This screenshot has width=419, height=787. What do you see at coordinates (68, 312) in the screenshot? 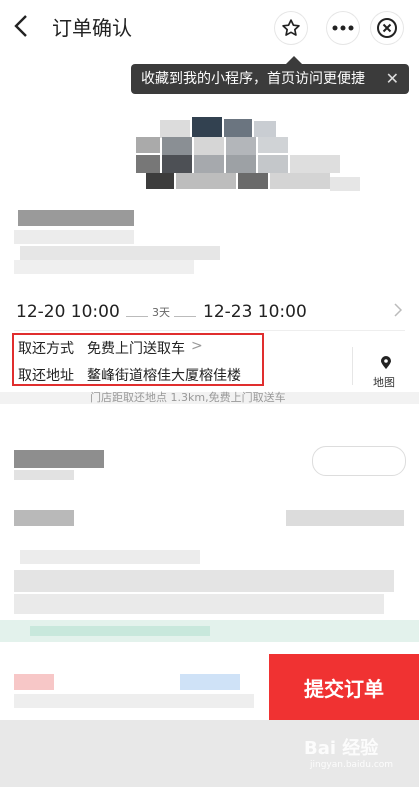
I see `pickup-datetime: 12-20 10:00` at bounding box center [68, 312].